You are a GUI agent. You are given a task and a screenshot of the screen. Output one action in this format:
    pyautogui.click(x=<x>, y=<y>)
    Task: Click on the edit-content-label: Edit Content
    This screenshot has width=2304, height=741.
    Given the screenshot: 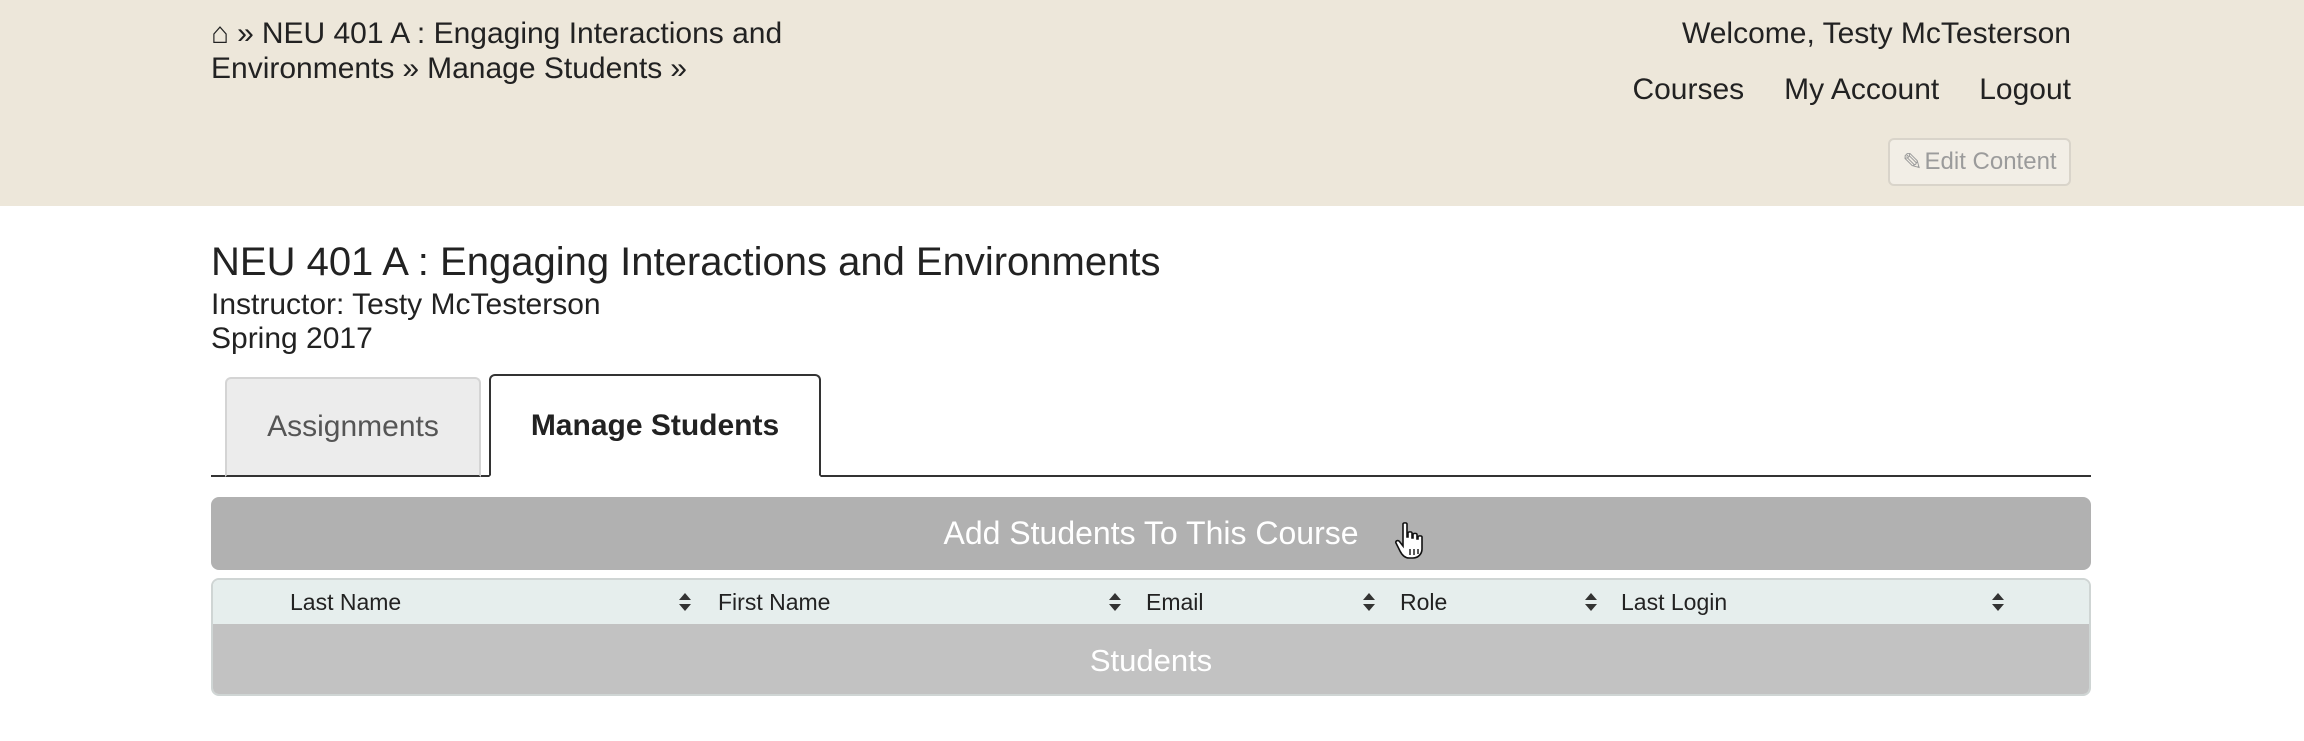 What is the action you would take?
    pyautogui.click(x=1990, y=161)
    